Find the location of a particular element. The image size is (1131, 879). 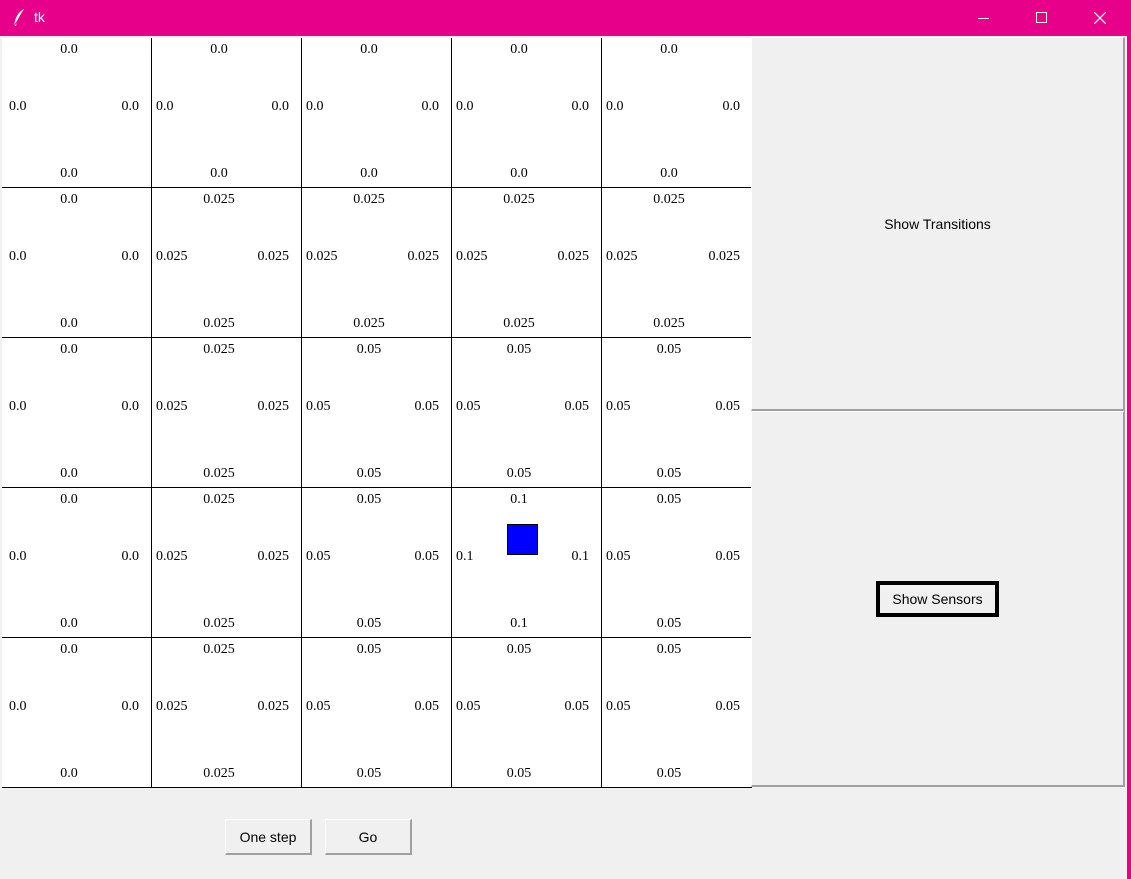

show-transitions-button: Show Transitions is located at coordinates (938, 224).